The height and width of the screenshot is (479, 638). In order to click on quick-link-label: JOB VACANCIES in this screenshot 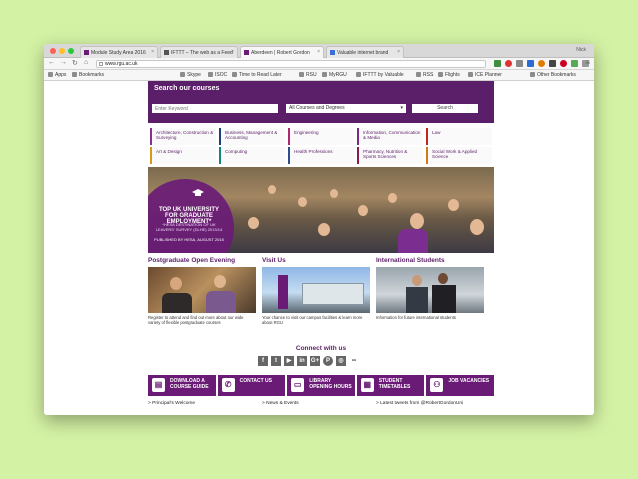, I will do `click(469, 381)`.